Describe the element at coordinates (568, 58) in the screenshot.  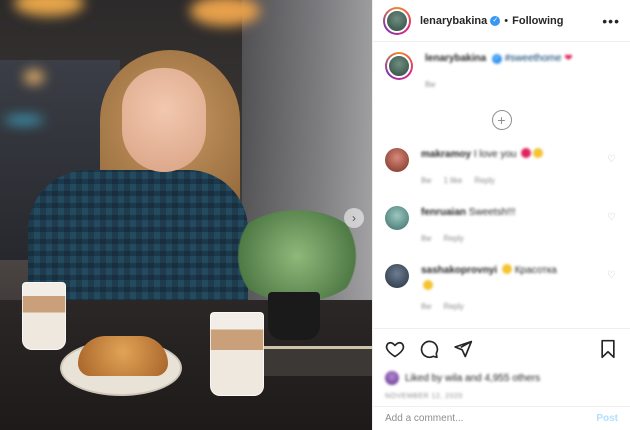
I see `heart-emoji: ❤` at that location.